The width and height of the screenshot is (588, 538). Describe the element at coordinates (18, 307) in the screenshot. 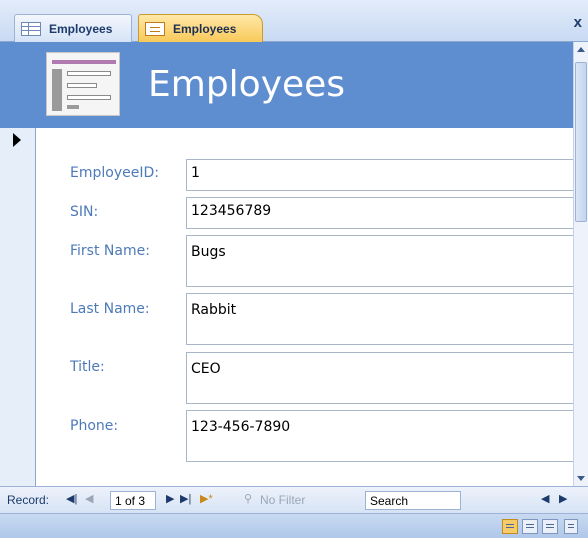

I see `record-selector` at that location.